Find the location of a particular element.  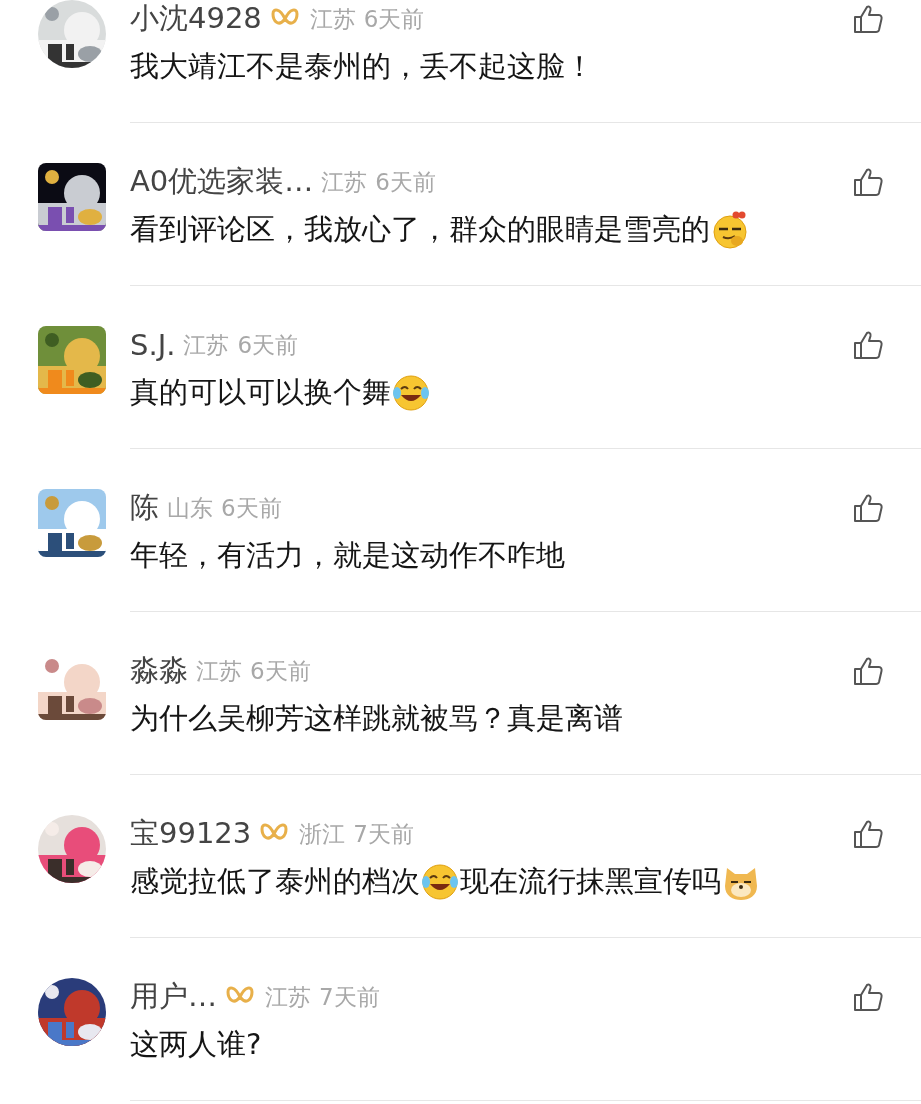

comment-text: 为什么吴柳芳这样跳就被骂？真是离谱 is located at coordinates (376, 718).